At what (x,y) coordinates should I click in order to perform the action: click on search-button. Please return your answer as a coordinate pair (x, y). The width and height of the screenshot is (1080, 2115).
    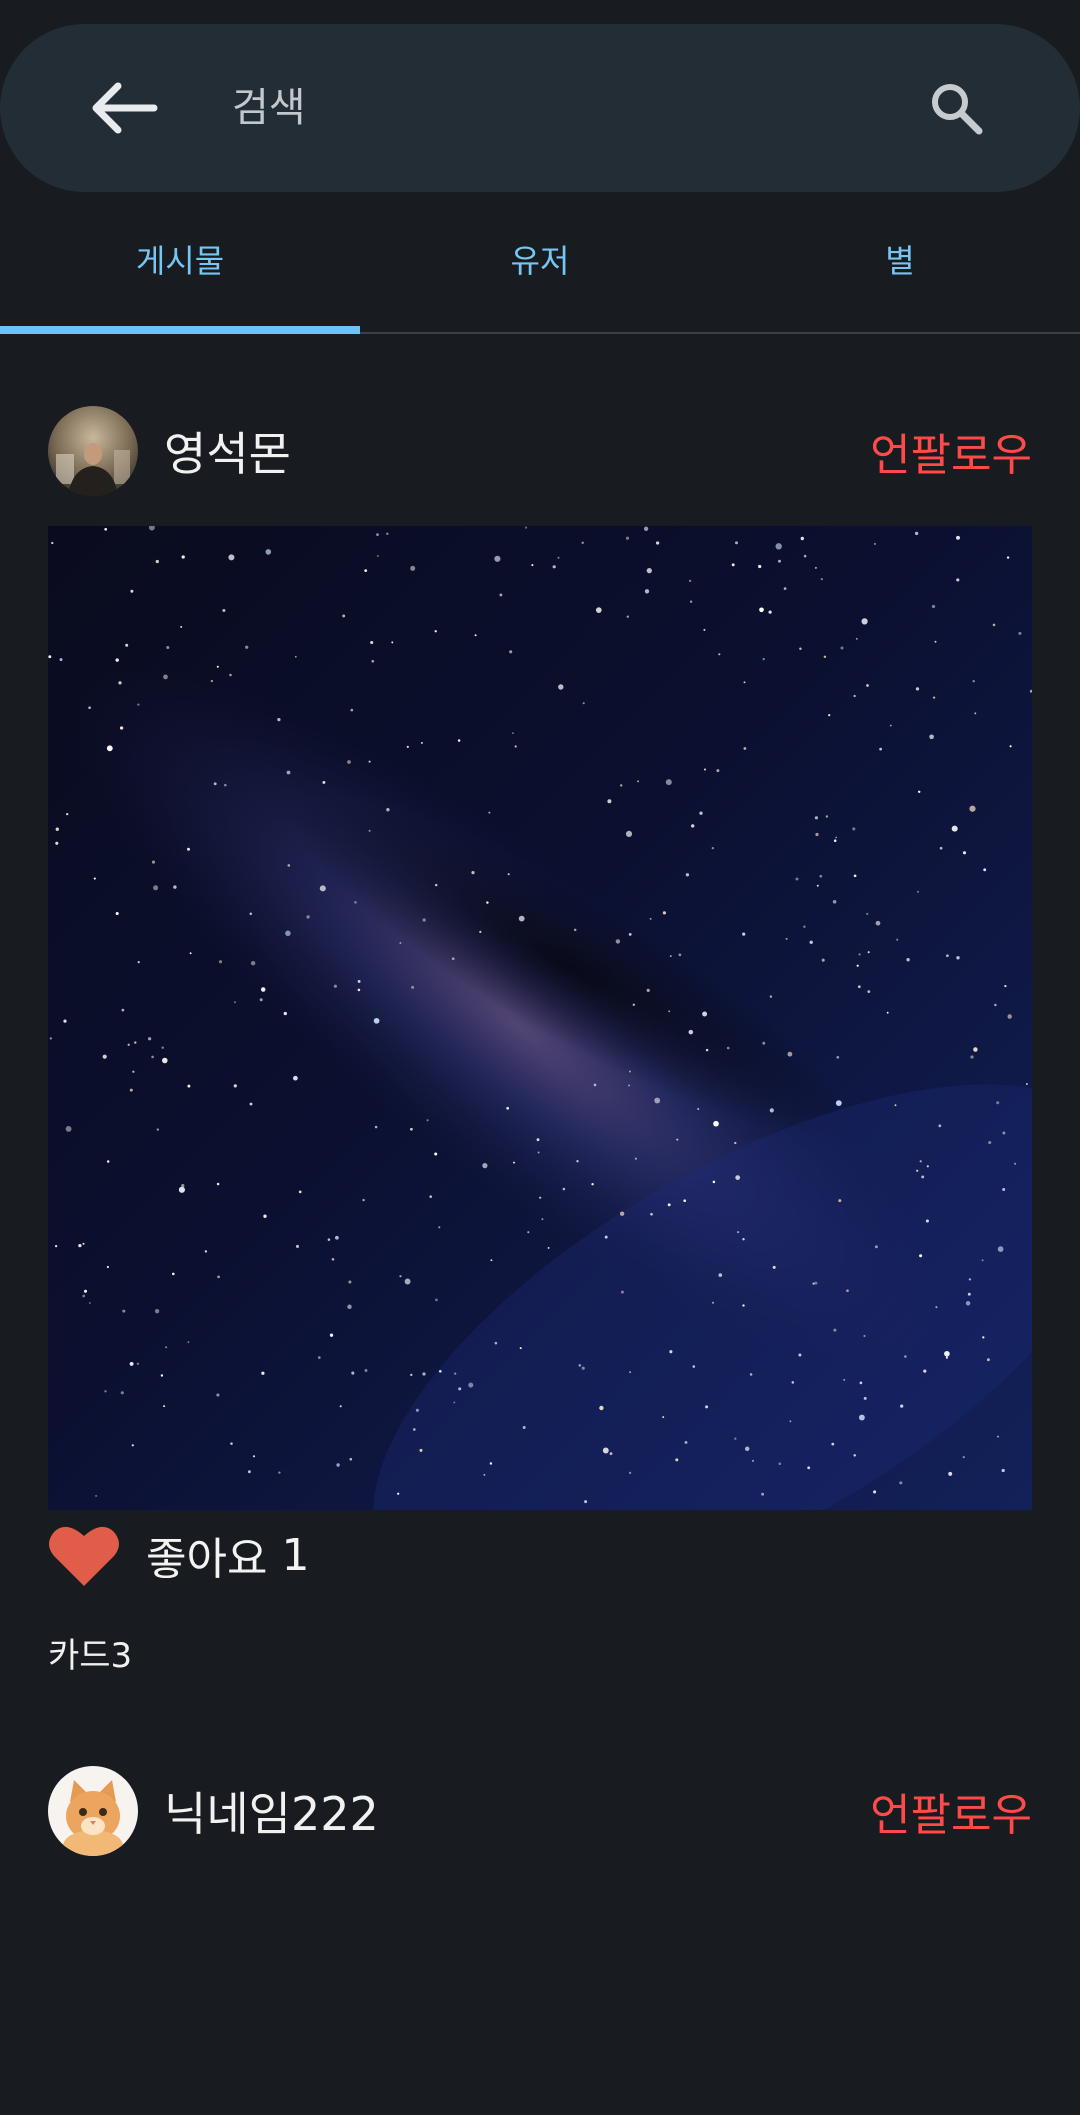
    Looking at the image, I should click on (956, 108).